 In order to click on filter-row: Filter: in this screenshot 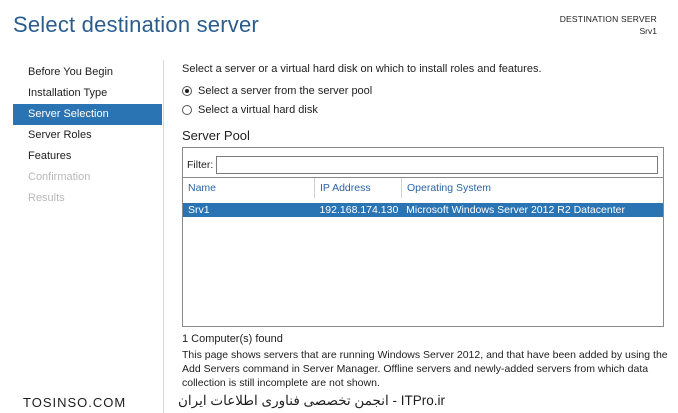, I will do `click(423, 163)`.